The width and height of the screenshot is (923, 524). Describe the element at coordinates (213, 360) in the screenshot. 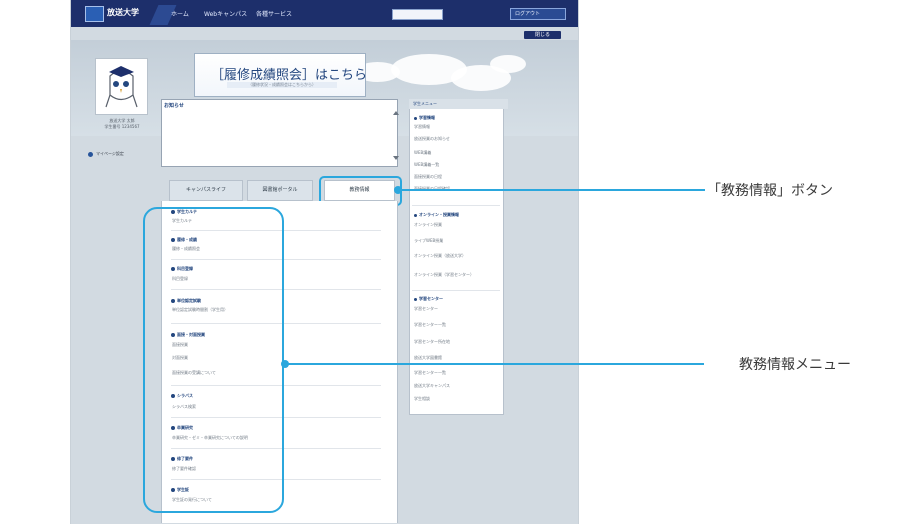

I see `academic-menu-highlight` at that location.